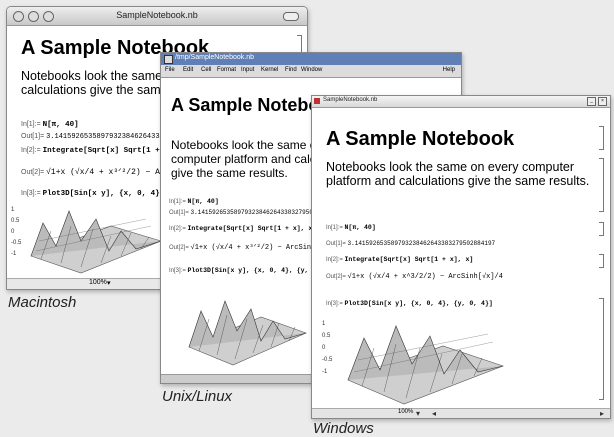 This screenshot has width=614, height=437. What do you see at coordinates (214, 57) in the screenshot?
I see `window-title: /tmp/SampleNotebook.nb` at bounding box center [214, 57].